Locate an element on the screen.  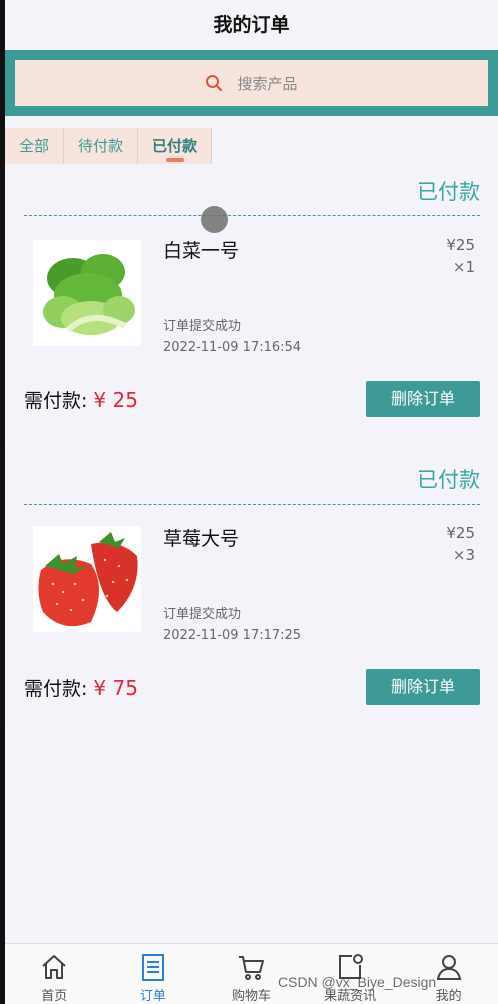
product-image-bok-choy is located at coordinates (87, 293).